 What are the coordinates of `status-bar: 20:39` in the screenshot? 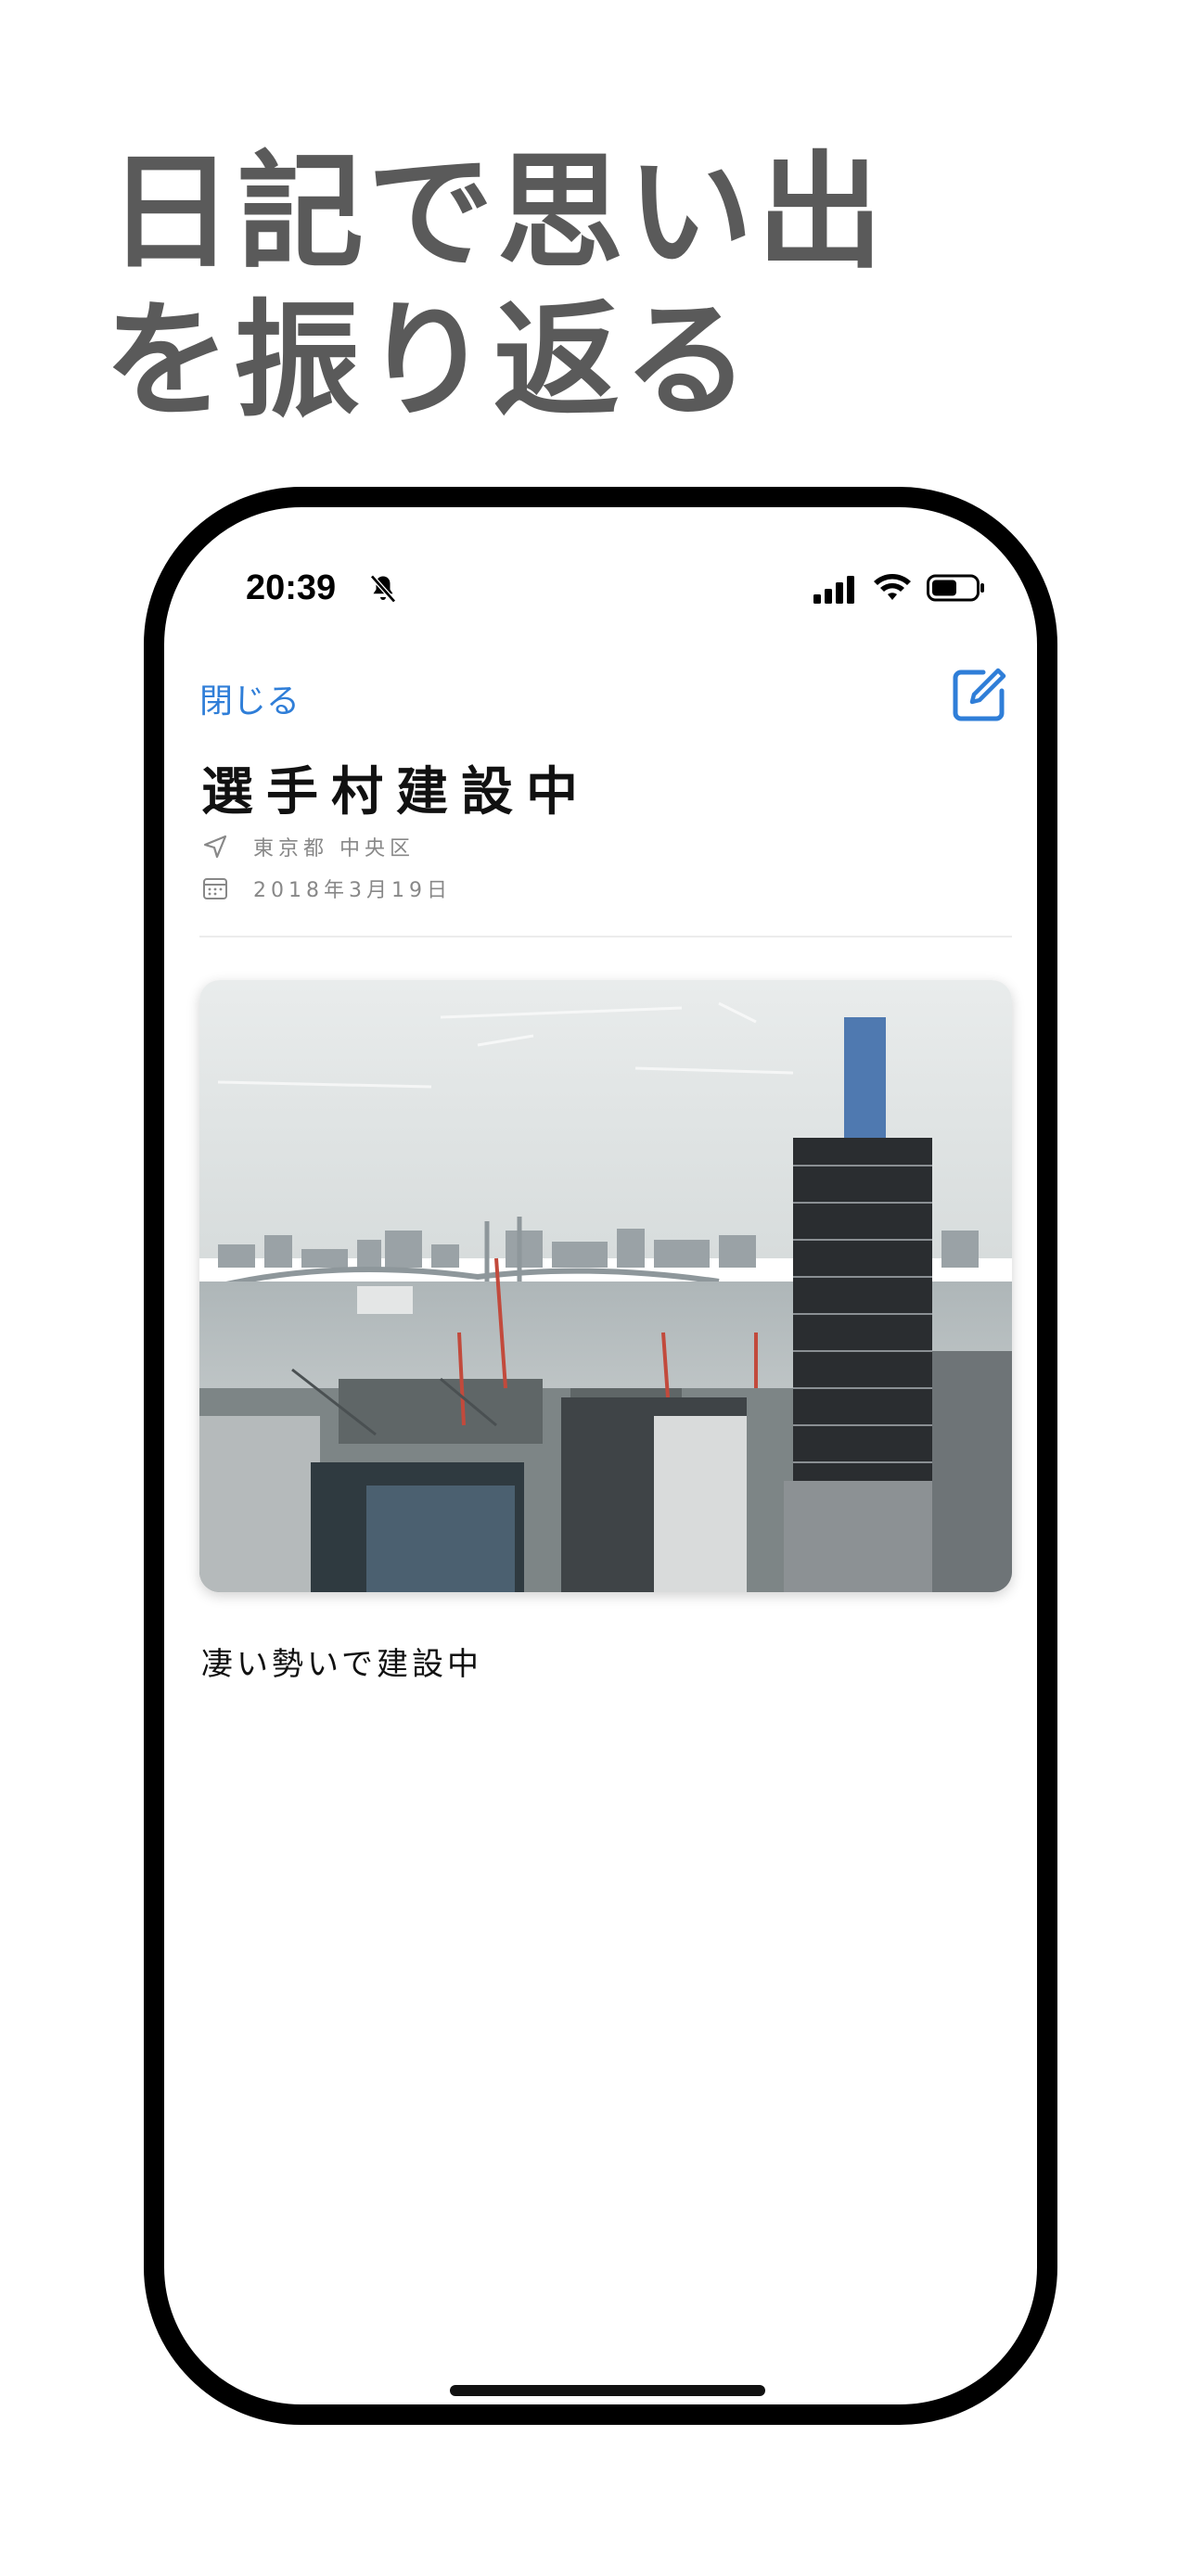 It's located at (600, 562).